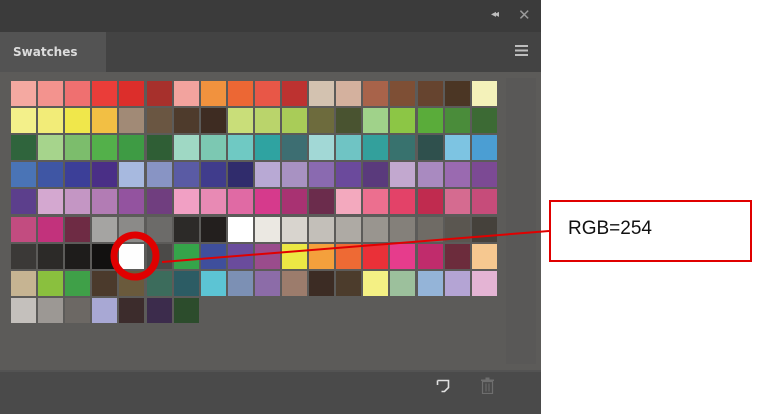 The image size is (759, 414). Describe the element at coordinates (135, 256) in the screenshot. I see `highlight-circle` at that location.